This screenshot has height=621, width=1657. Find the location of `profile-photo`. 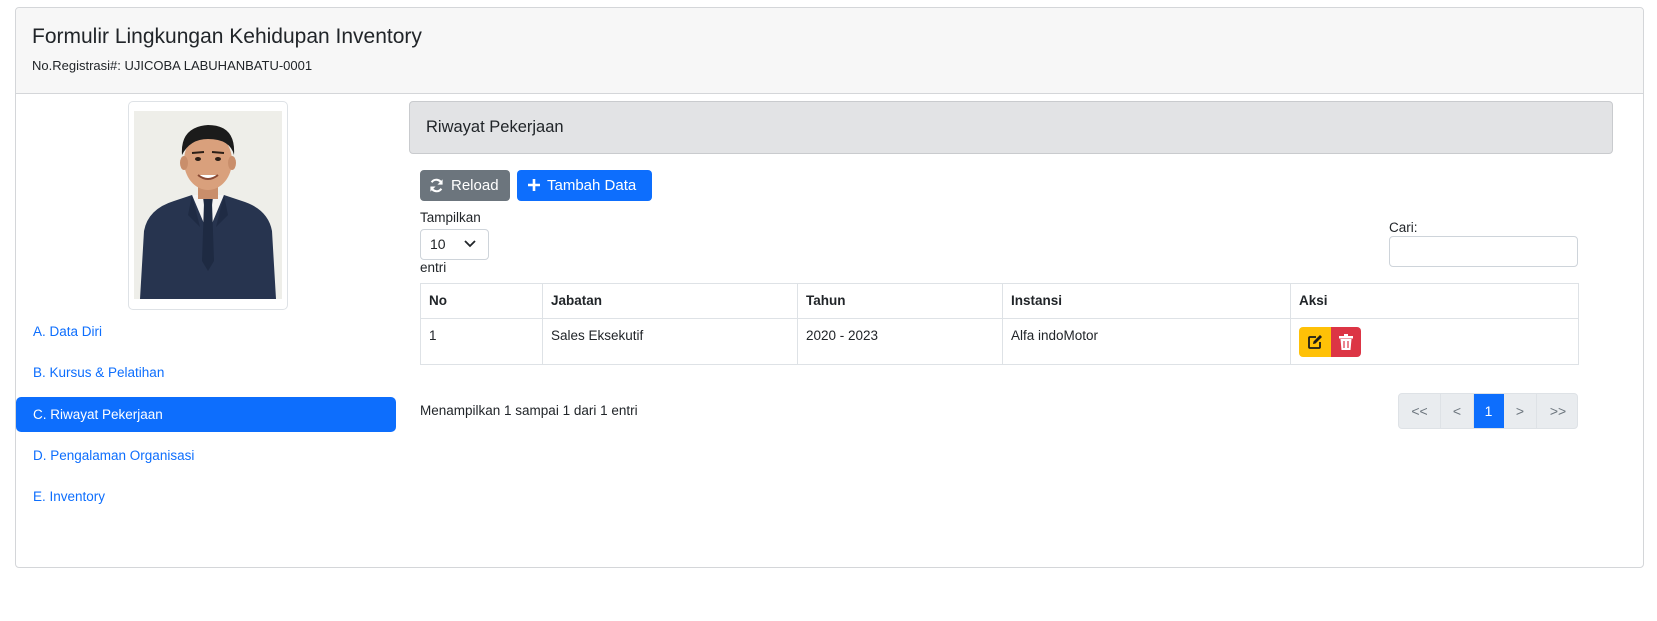

profile-photo is located at coordinates (208, 205).